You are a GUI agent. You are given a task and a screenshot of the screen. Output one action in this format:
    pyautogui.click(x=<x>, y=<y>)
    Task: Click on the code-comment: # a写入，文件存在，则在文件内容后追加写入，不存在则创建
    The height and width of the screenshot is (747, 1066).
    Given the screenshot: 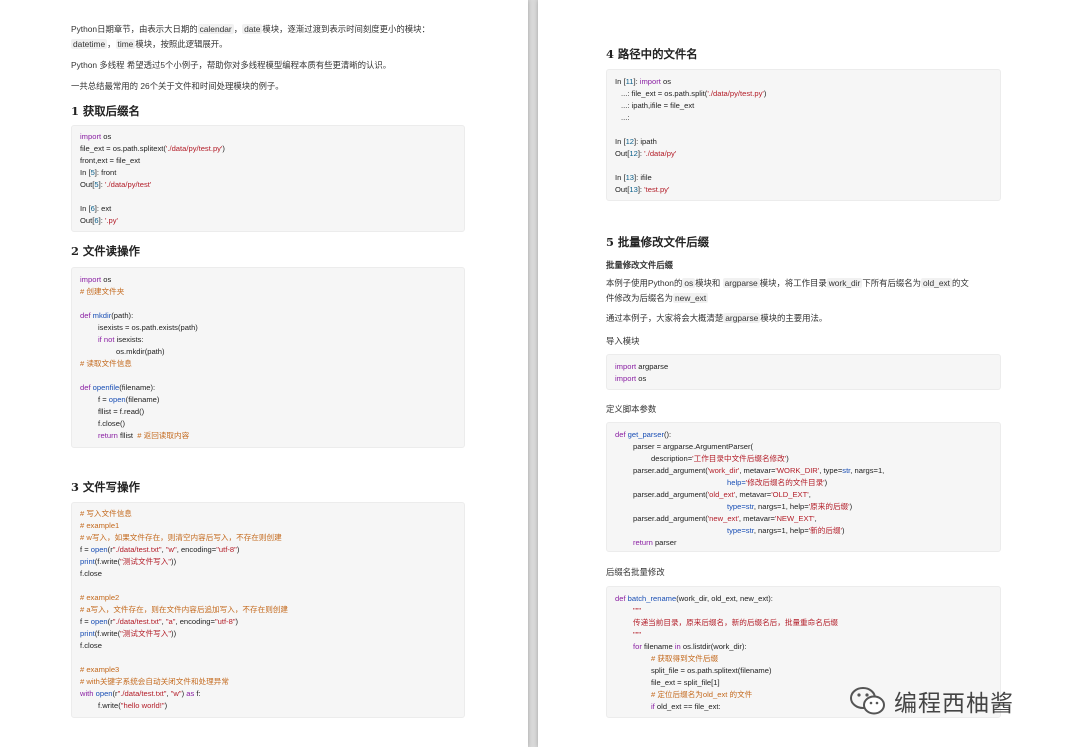 What is the action you would take?
    pyautogui.click(x=184, y=609)
    